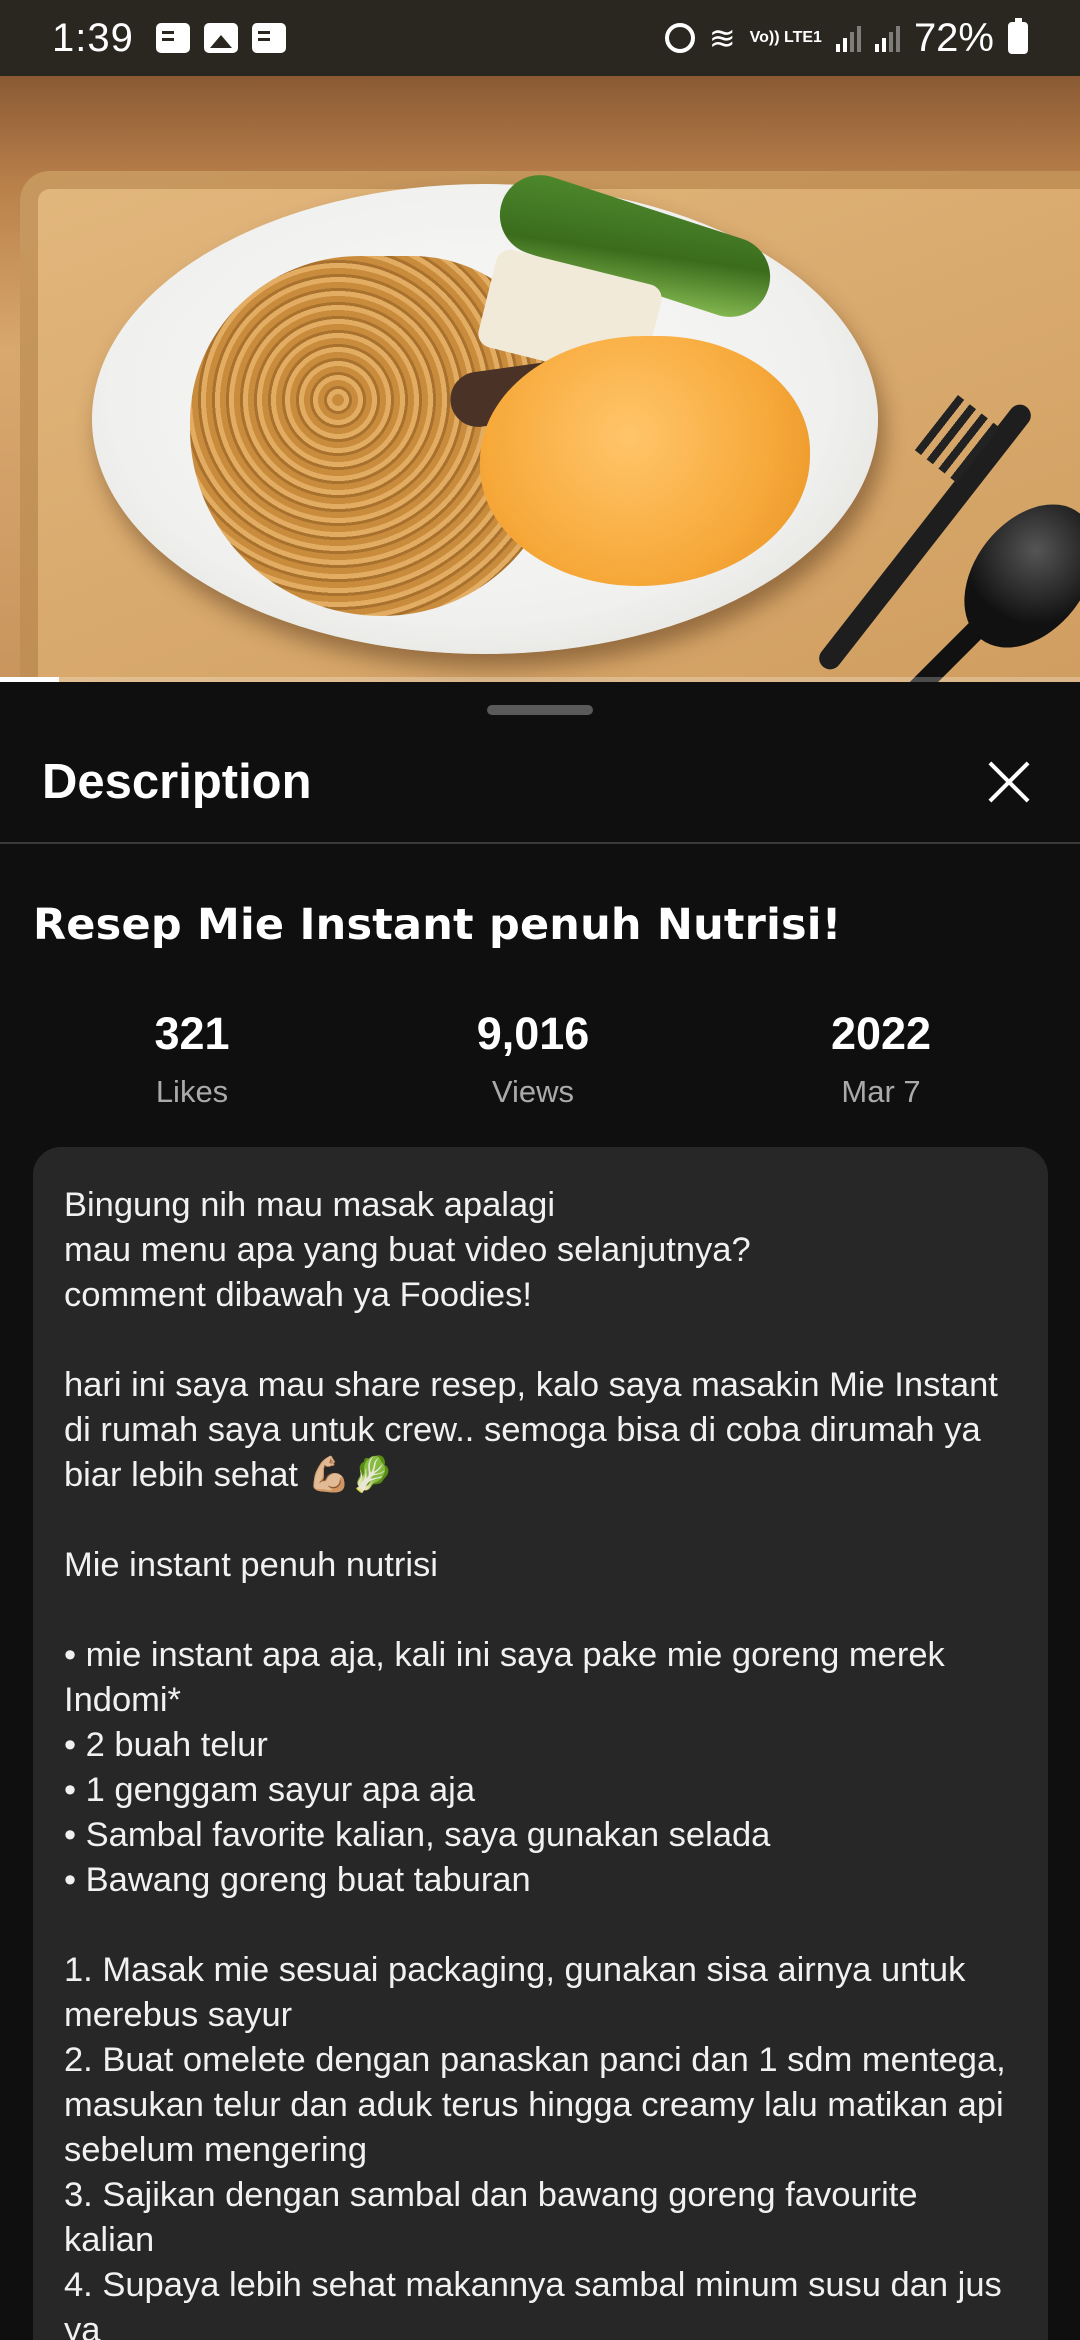 This screenshot has width=1080, height=2340. I want to click on views-label: Views, so click(533, 1091).